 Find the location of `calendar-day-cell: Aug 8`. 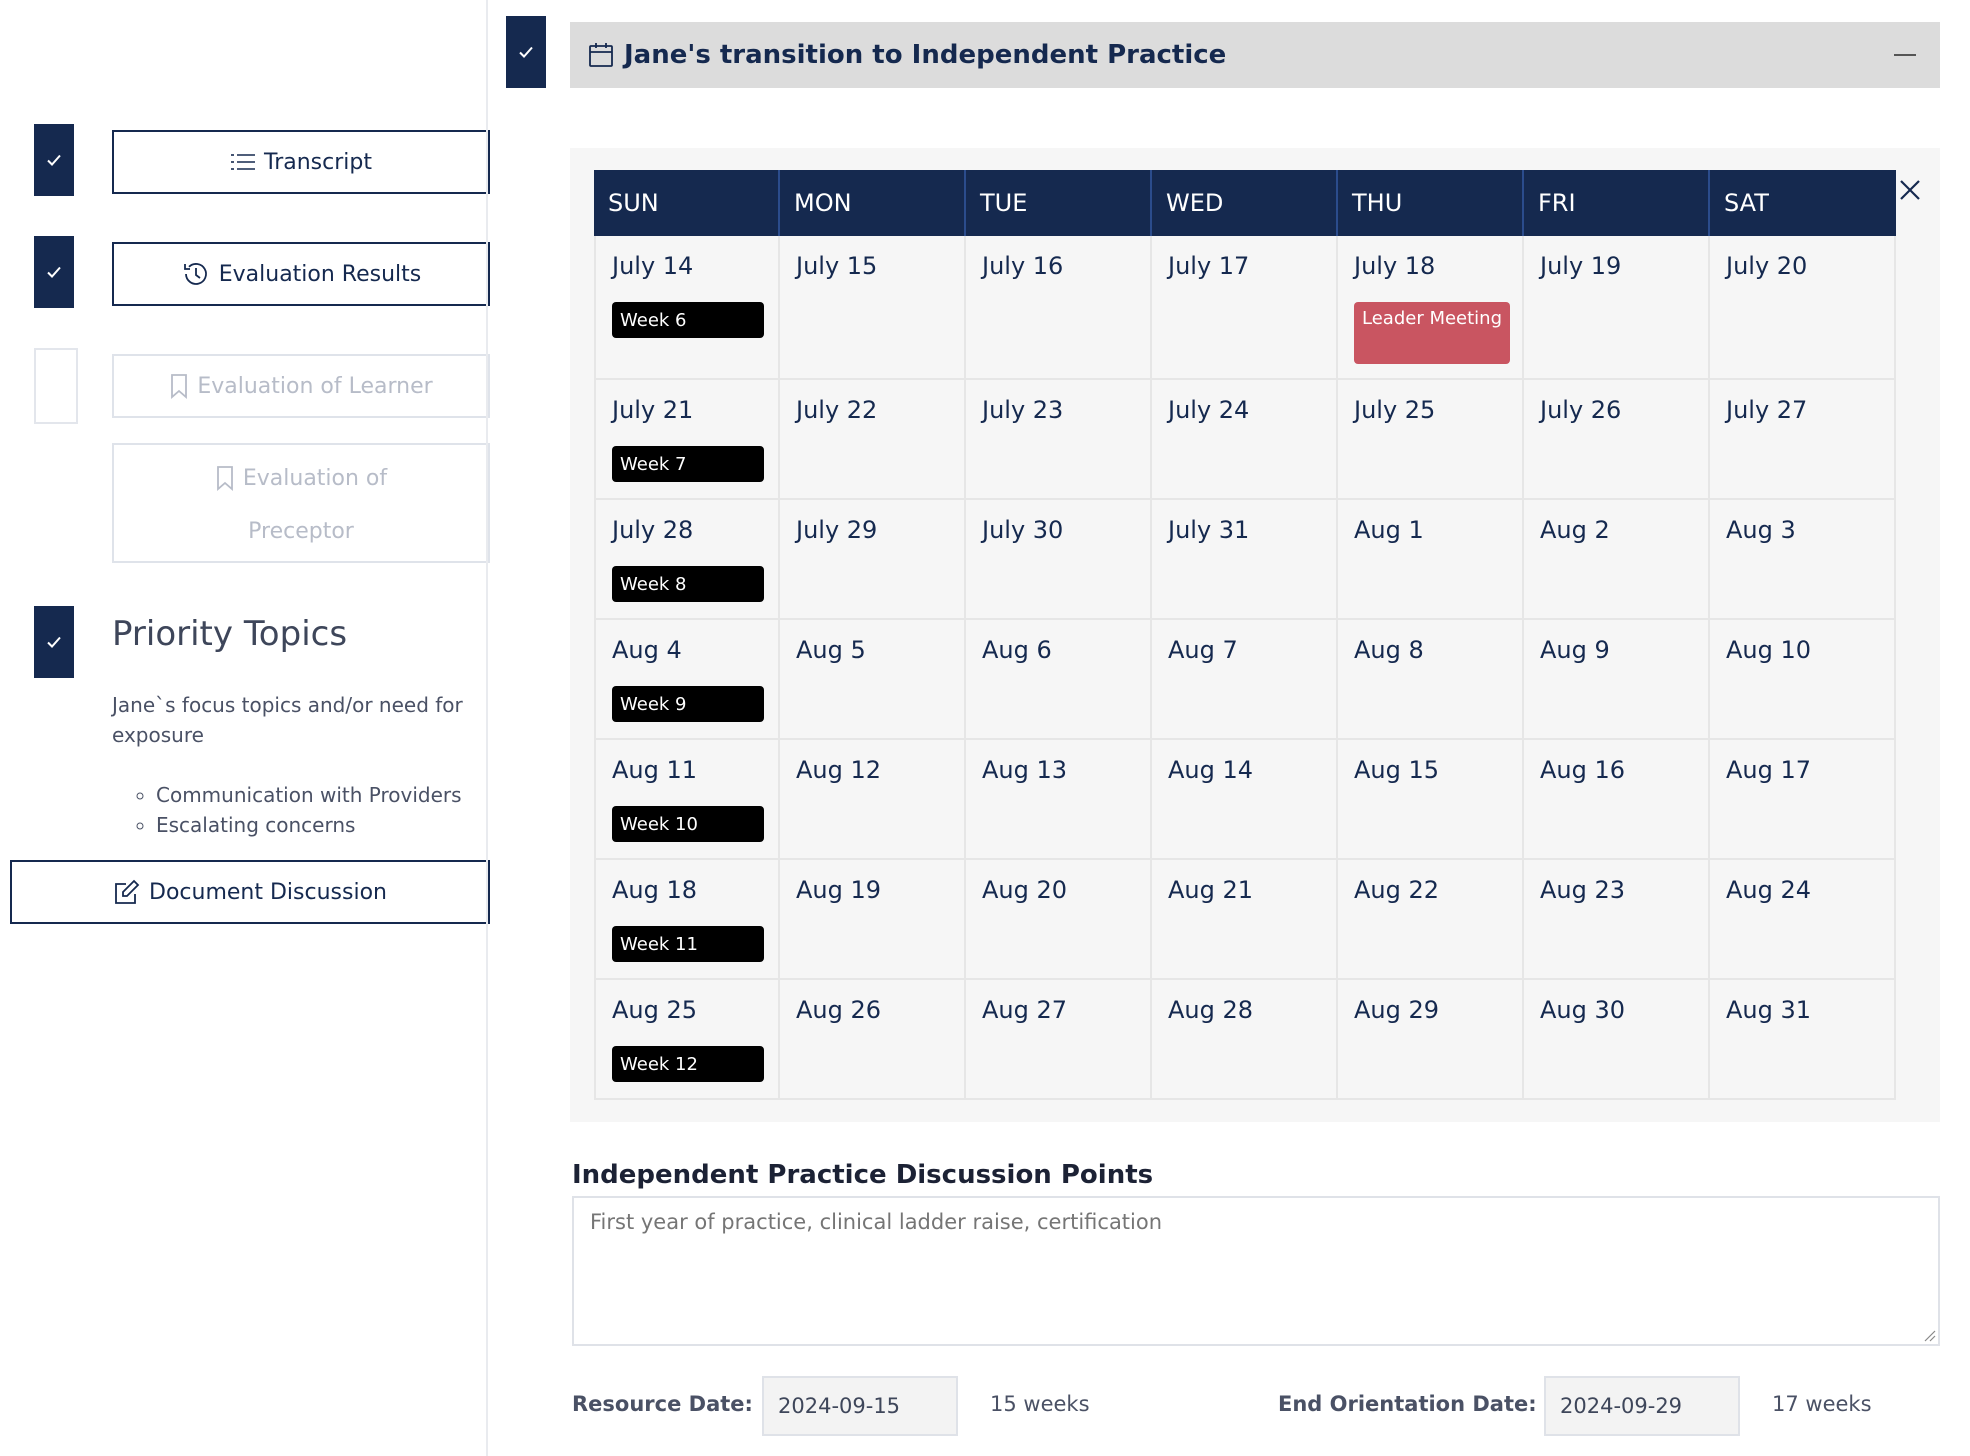

calendar-day-cell: Aug 8 is located at coordinates (1431, 680).